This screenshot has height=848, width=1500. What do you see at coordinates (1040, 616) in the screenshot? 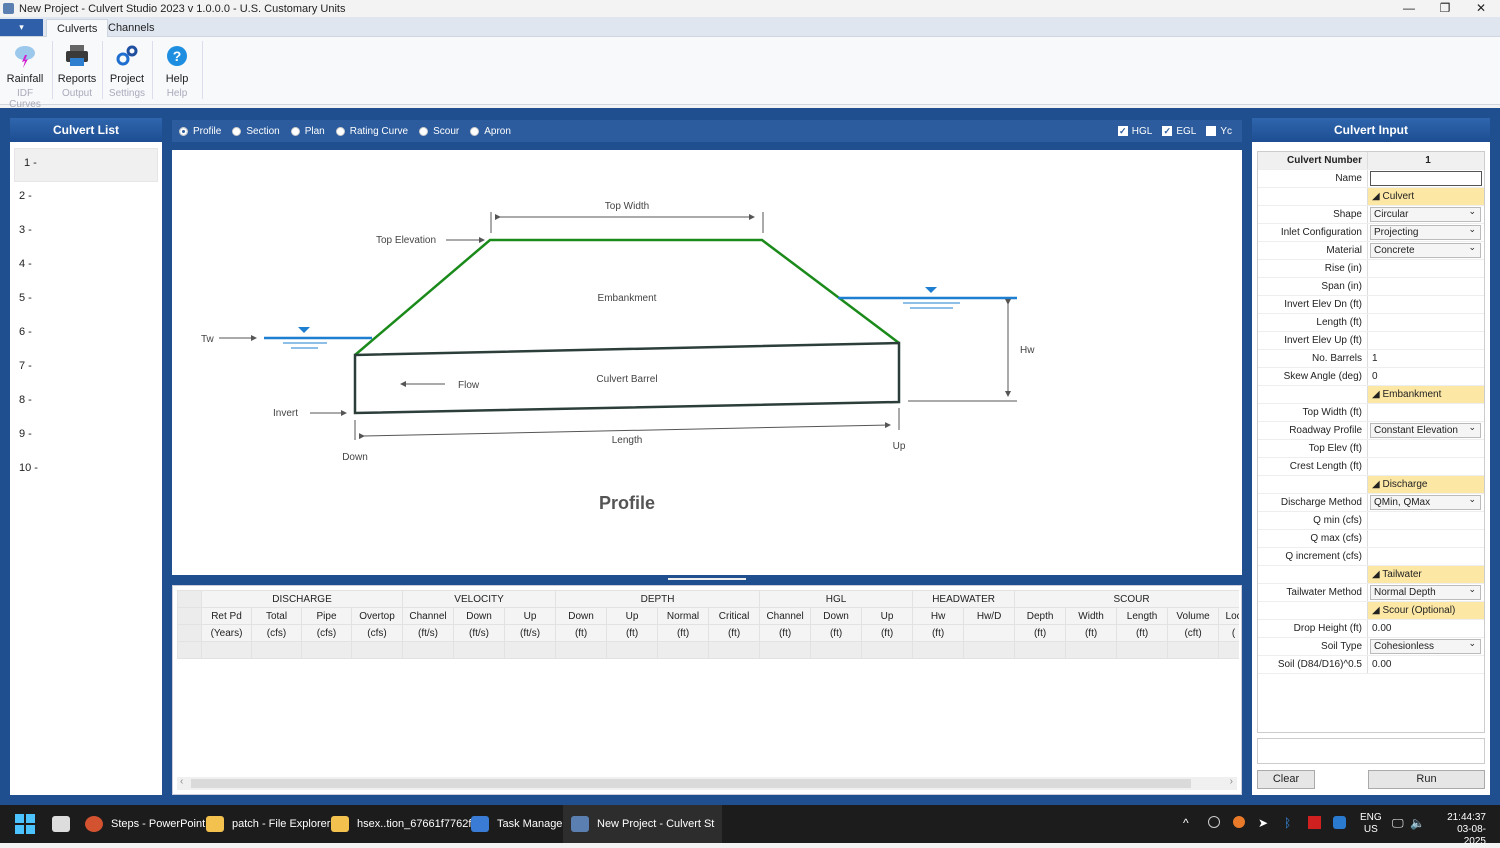
I see `column-header: Depth` at bounding box center [1040, 616].